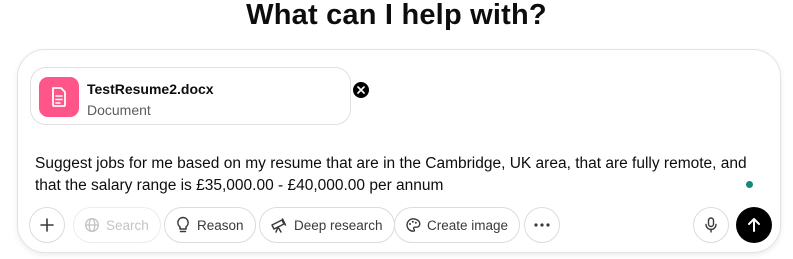 Image resolution: width=793 pixels, height=259 pixels. Describe the element at coordinates (396, 15) in the screenshot. I see `page-title: What can I help with?` at that location.